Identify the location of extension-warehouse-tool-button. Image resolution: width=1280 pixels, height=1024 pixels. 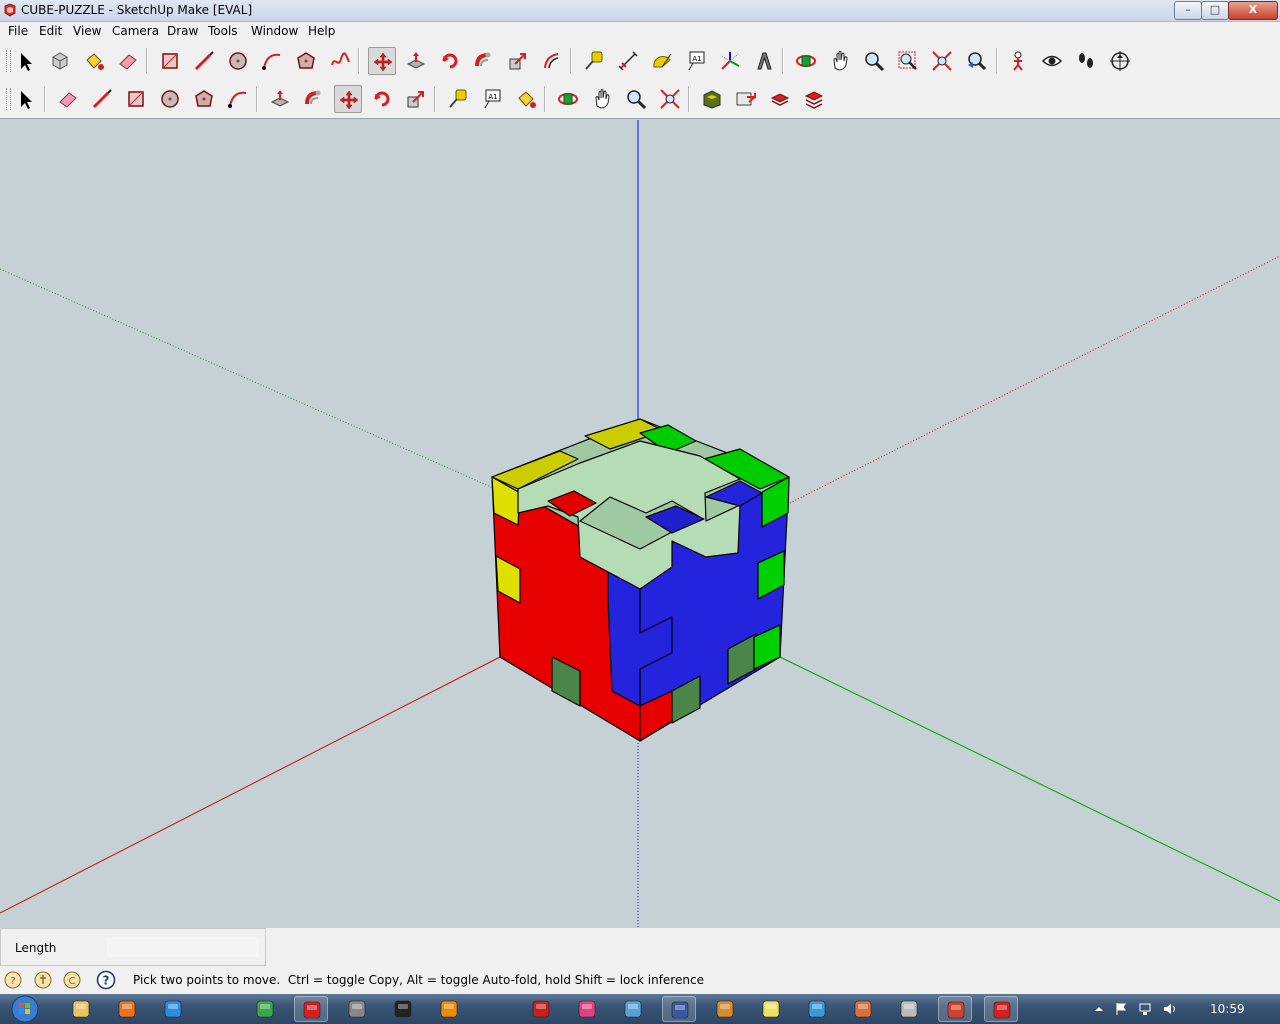
(814, 99).